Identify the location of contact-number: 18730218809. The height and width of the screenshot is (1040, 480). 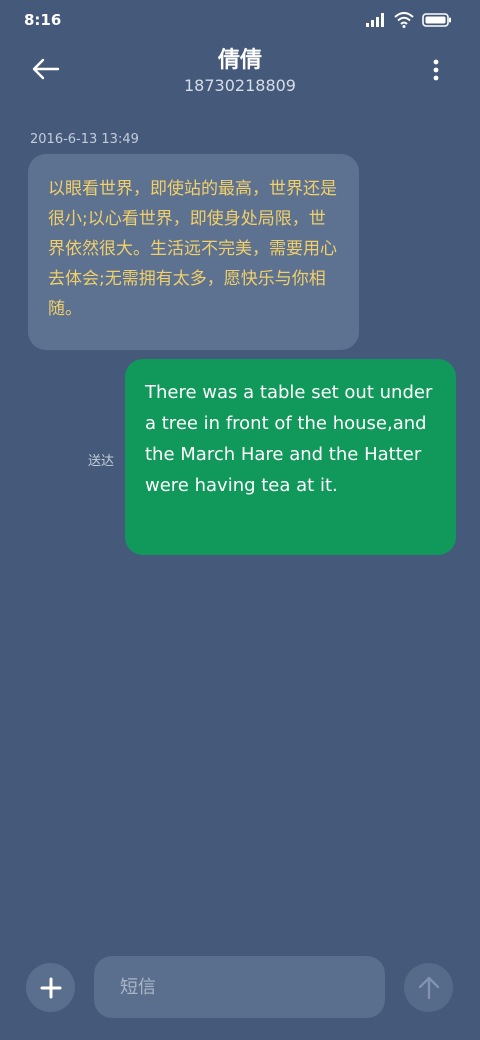
(240, 85).